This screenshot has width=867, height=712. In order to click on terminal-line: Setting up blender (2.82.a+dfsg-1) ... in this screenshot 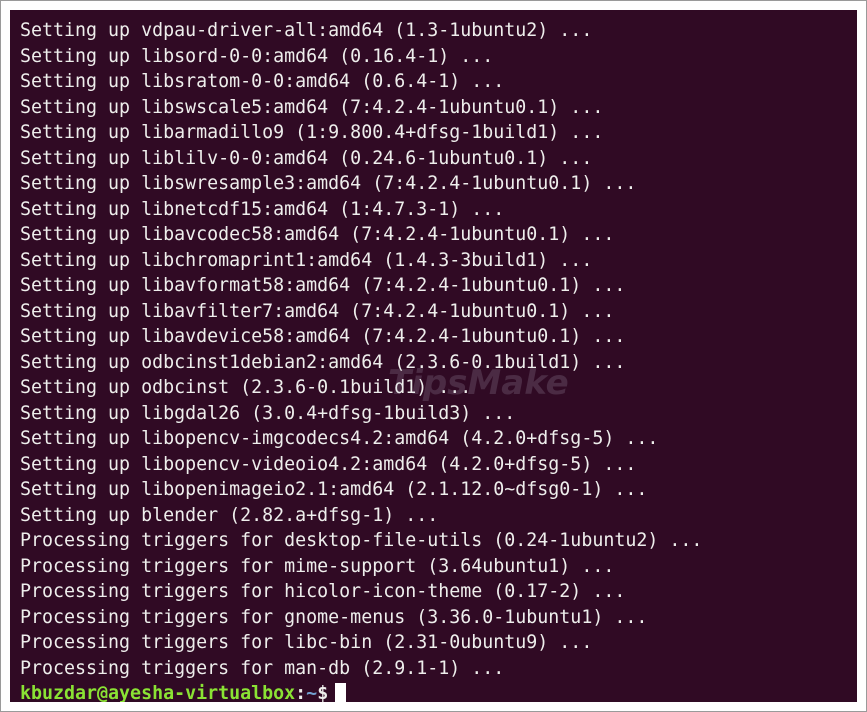, I will do `click(229, 515)`.